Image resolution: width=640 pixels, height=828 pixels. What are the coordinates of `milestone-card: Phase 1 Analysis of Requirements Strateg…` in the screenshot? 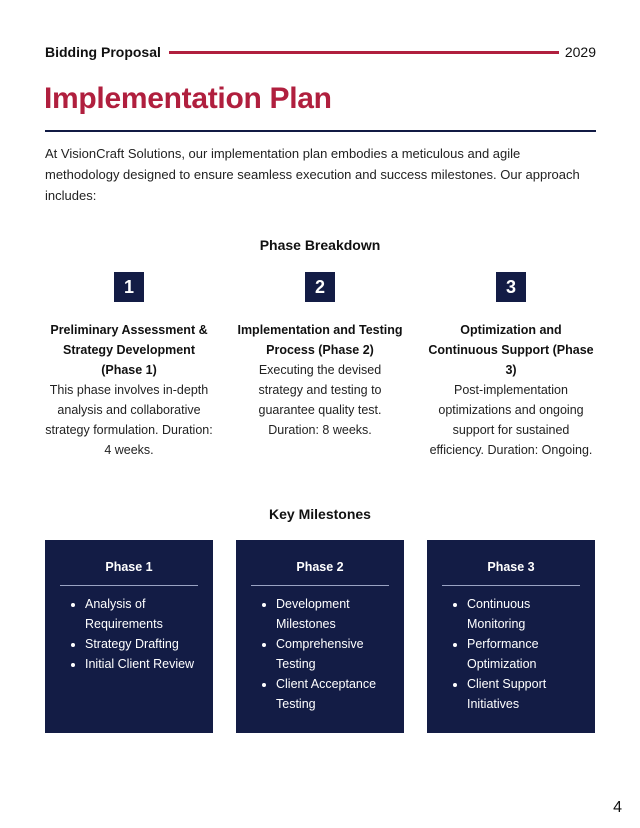 It's located at (129, 636).